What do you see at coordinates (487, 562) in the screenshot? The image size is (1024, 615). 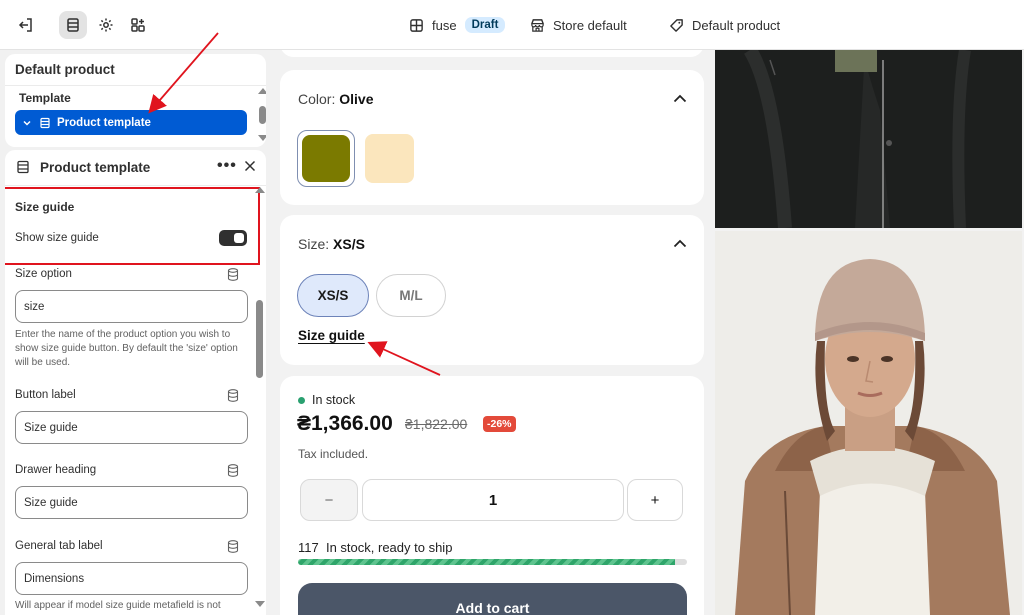 I see `inventory-progress-fill` at bounding box center [487, 562].